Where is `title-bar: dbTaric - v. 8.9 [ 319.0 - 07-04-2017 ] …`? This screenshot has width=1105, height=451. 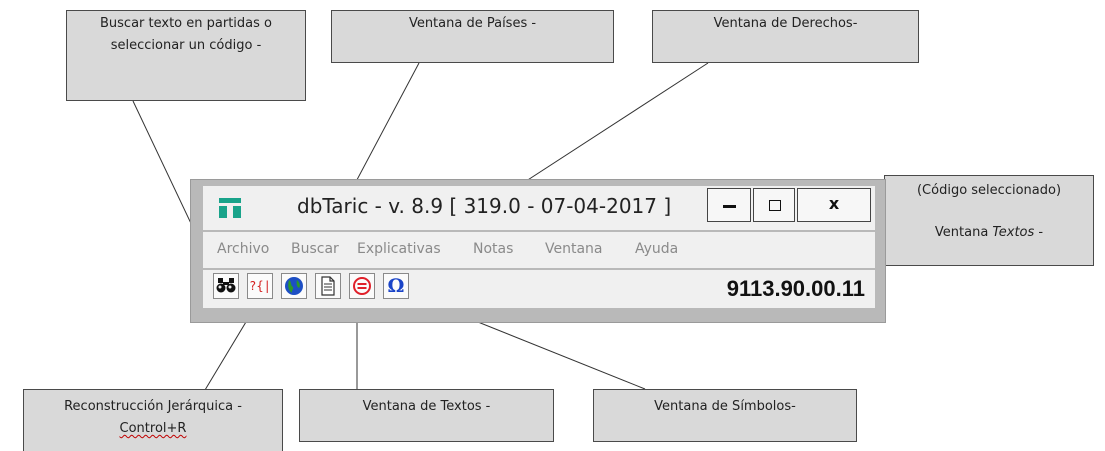 title-bar: dbTaric - v. 8.9 [ 319.0 - 07-04-2017 ] … is located at coordinates (539, 208).